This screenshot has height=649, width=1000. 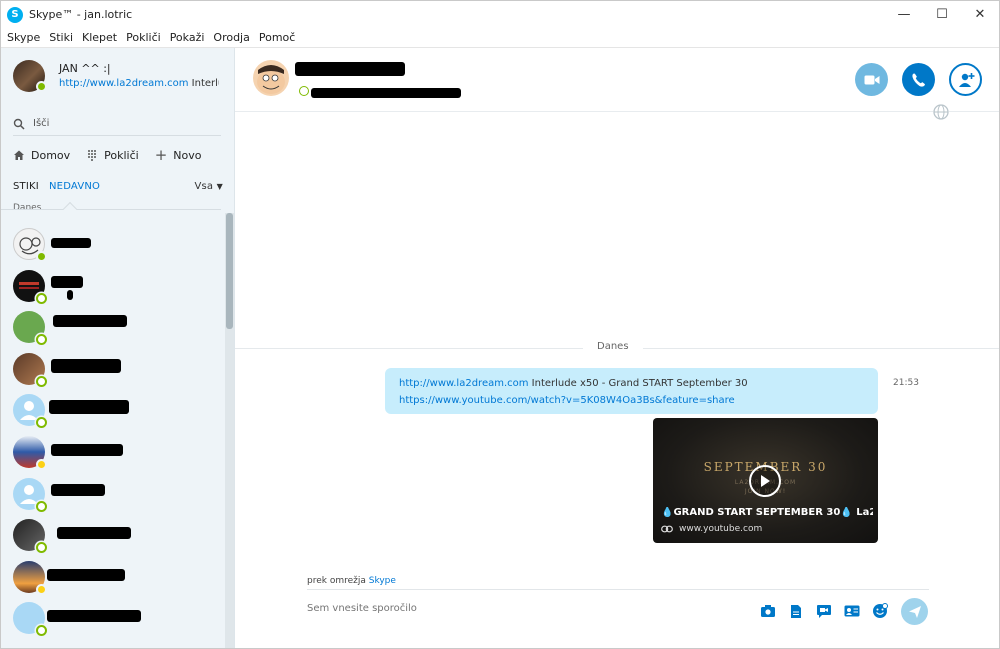 I want to click on preview-domain-row: www.youtube.com, so click(x=711, y=529).